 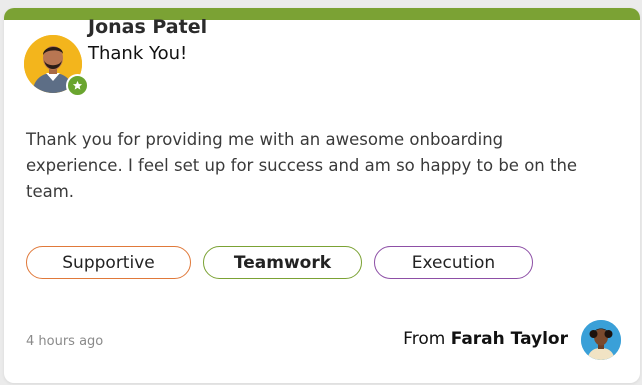 I want to click on person-avatar-icon, so click(x=601, y=340).